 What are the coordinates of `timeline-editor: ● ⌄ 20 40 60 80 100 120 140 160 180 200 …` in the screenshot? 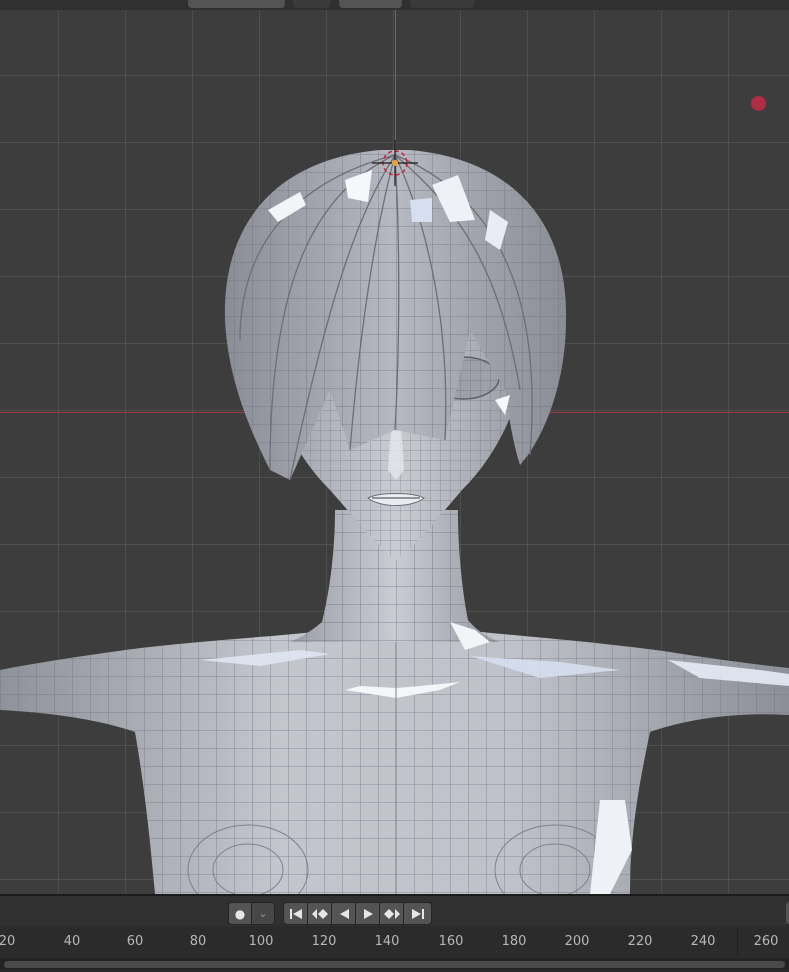 It's located at (394, 933).